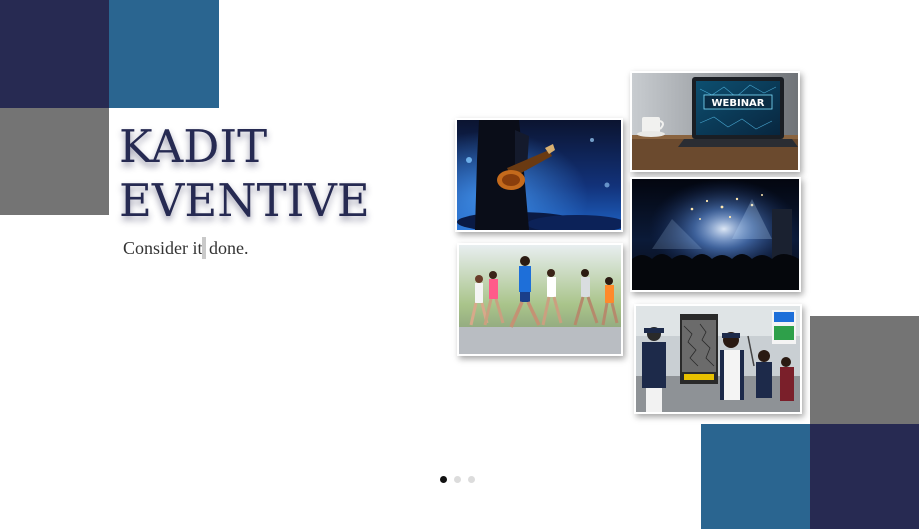  Describe the element at coordinates (539, 175) in the screenshot. I see `photo-guitarist` at that location.